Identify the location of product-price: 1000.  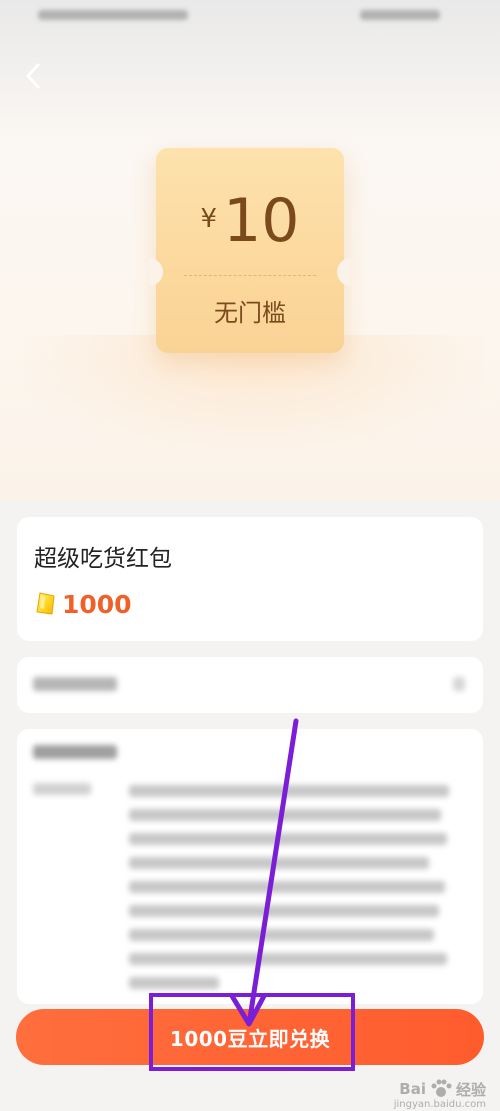
(83, 604).